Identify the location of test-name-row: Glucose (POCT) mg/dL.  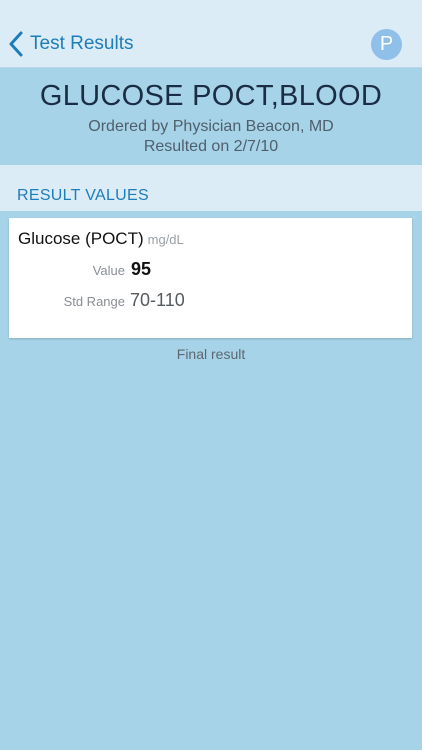
(101, 239).